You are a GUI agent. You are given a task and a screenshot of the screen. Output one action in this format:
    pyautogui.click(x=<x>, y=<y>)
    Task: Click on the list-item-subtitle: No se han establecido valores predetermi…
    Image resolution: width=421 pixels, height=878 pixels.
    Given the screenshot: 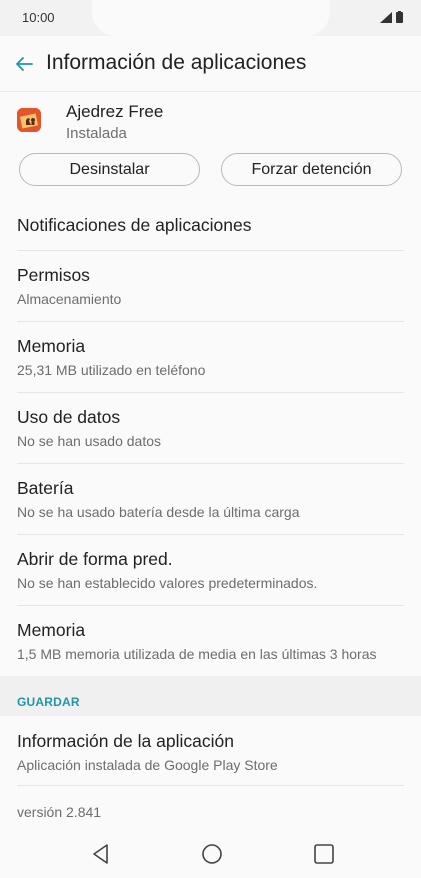 What is the action you would take?
    pyautogui.click(x=167, y=583)
    